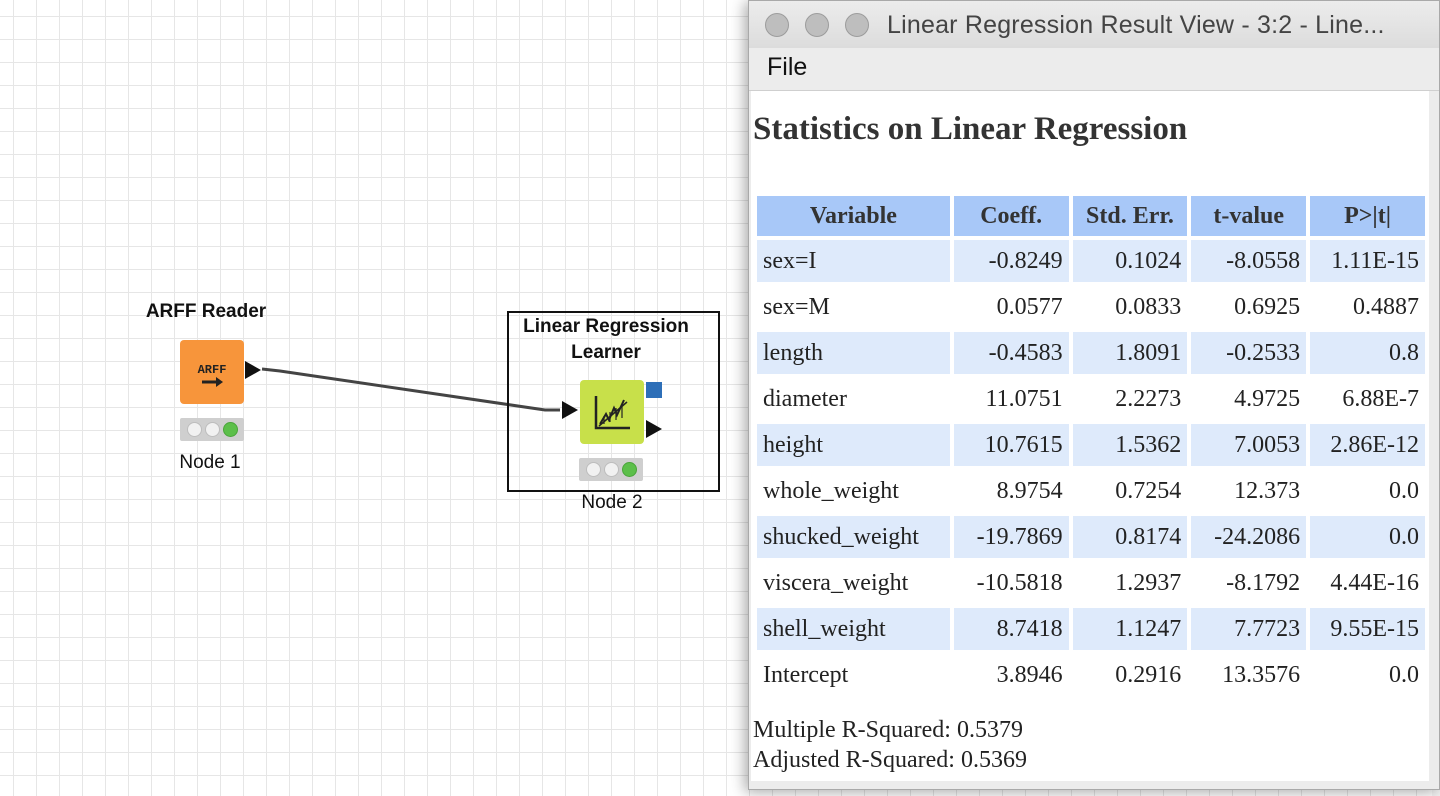  What do you see at coordinates (1094, 69) in the screenshot?
I see `menu-bar: File` at bounding box center [1094, 69].